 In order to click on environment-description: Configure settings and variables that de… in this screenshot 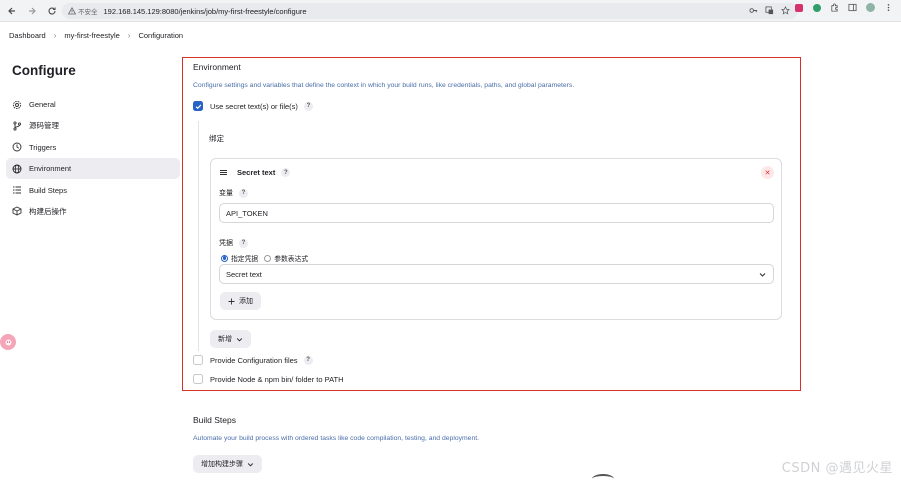, I will do `click(384, 85)`.